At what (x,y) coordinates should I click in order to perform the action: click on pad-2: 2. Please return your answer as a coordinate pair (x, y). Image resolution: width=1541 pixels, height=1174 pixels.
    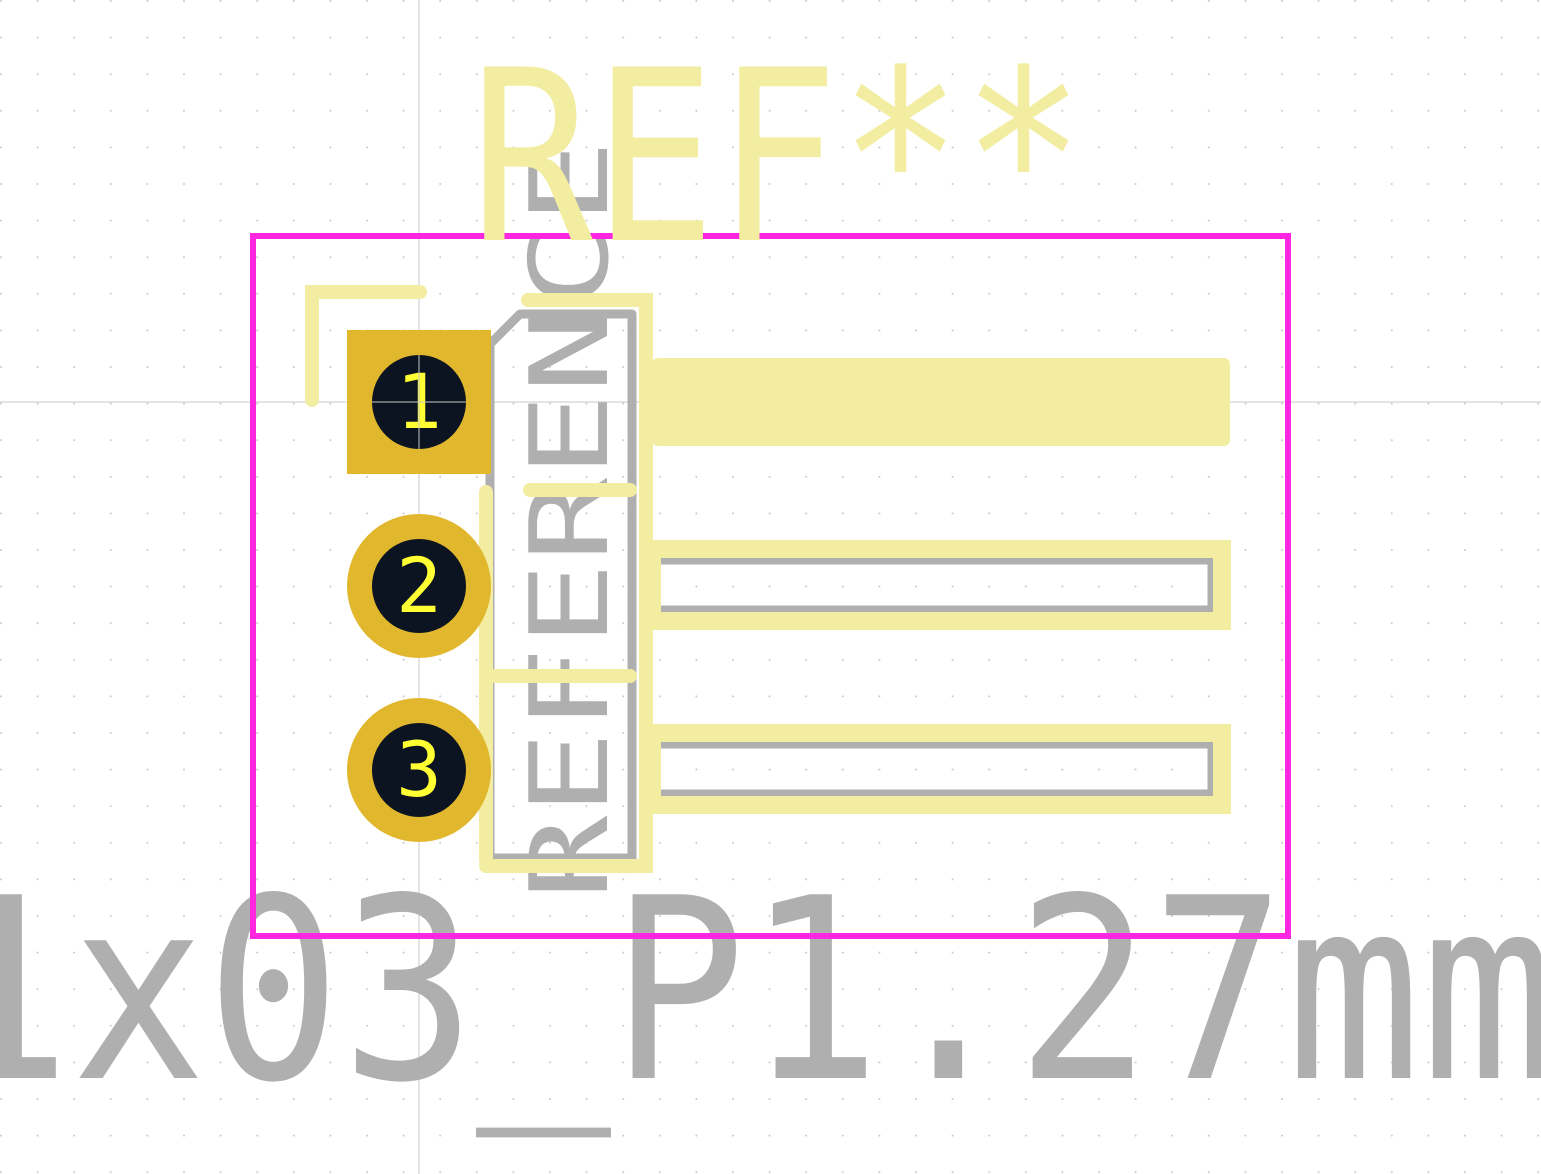
    Looking at the image, I should click on (419, 586).